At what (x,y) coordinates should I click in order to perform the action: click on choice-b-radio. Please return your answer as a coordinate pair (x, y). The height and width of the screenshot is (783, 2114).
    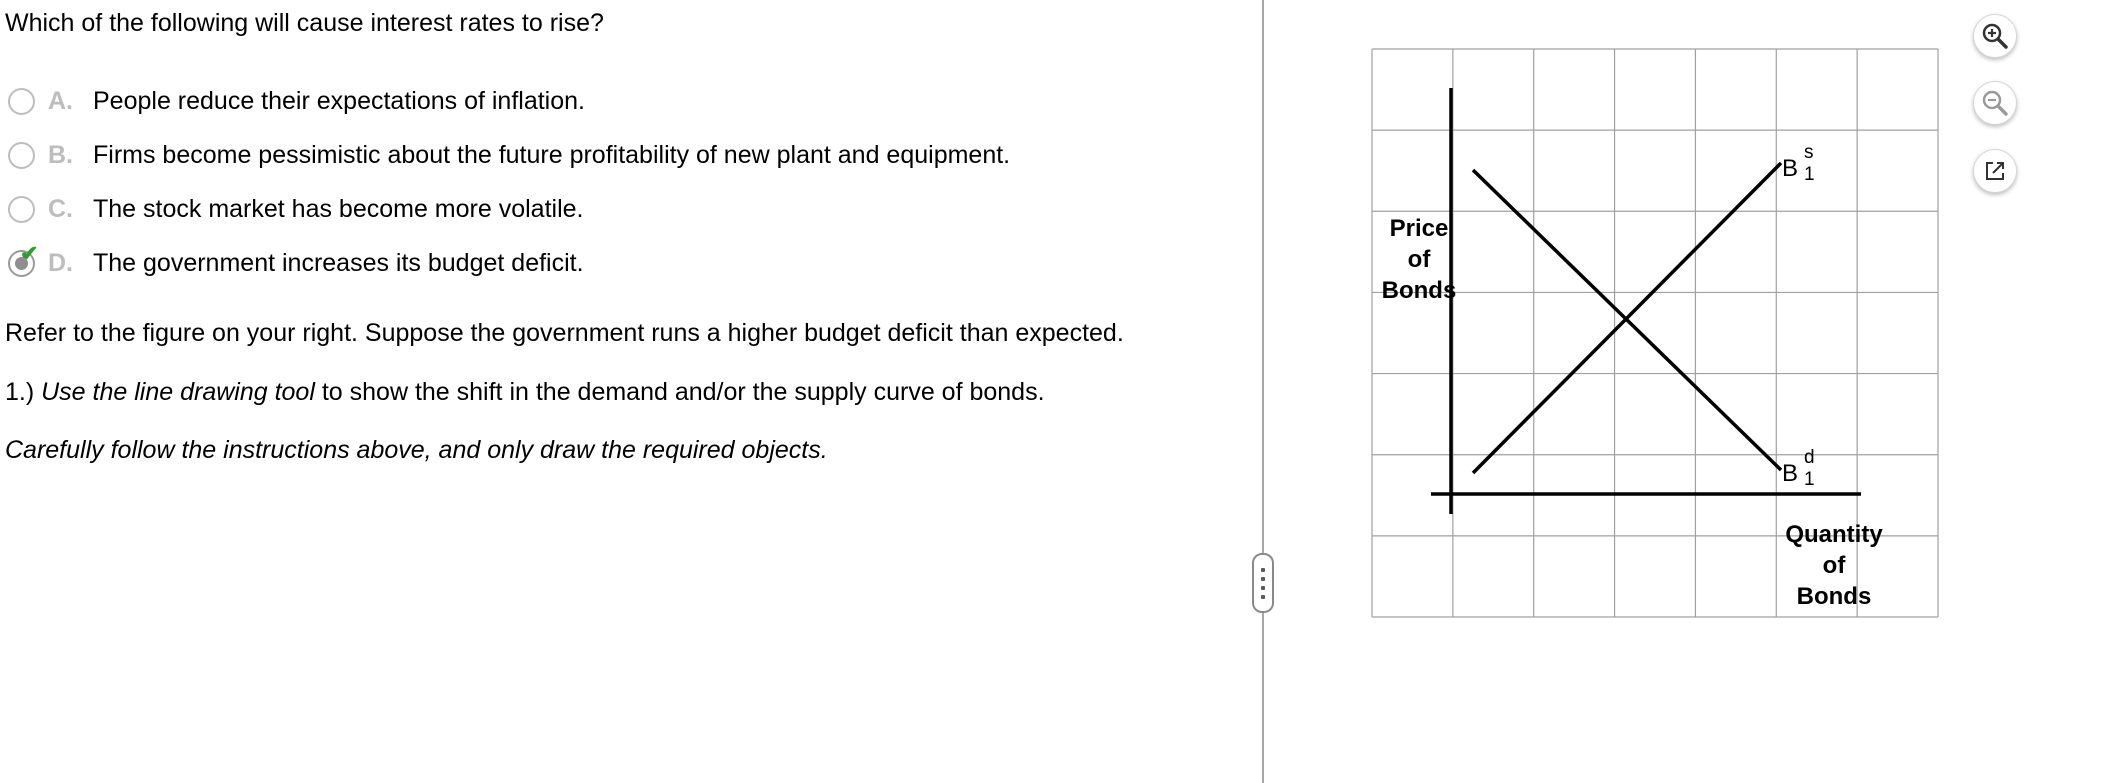
    Looking at the image, I should click on (21, 155).